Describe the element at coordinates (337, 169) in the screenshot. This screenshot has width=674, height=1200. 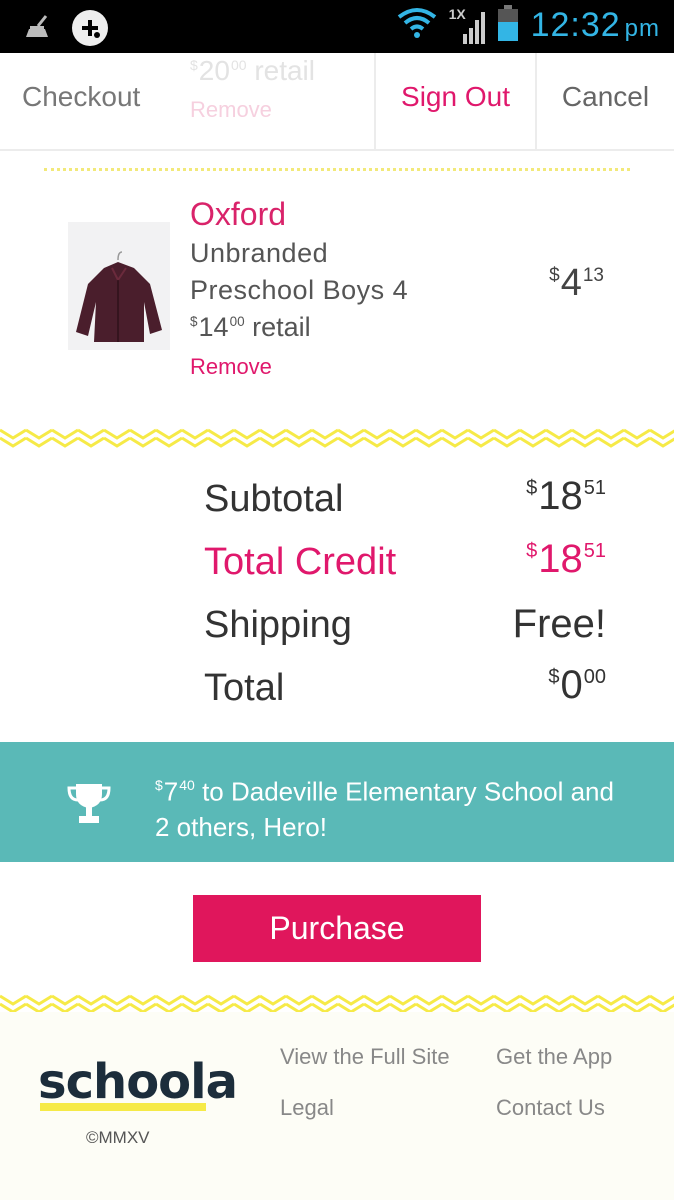
I see `dotted-divider` at that location.